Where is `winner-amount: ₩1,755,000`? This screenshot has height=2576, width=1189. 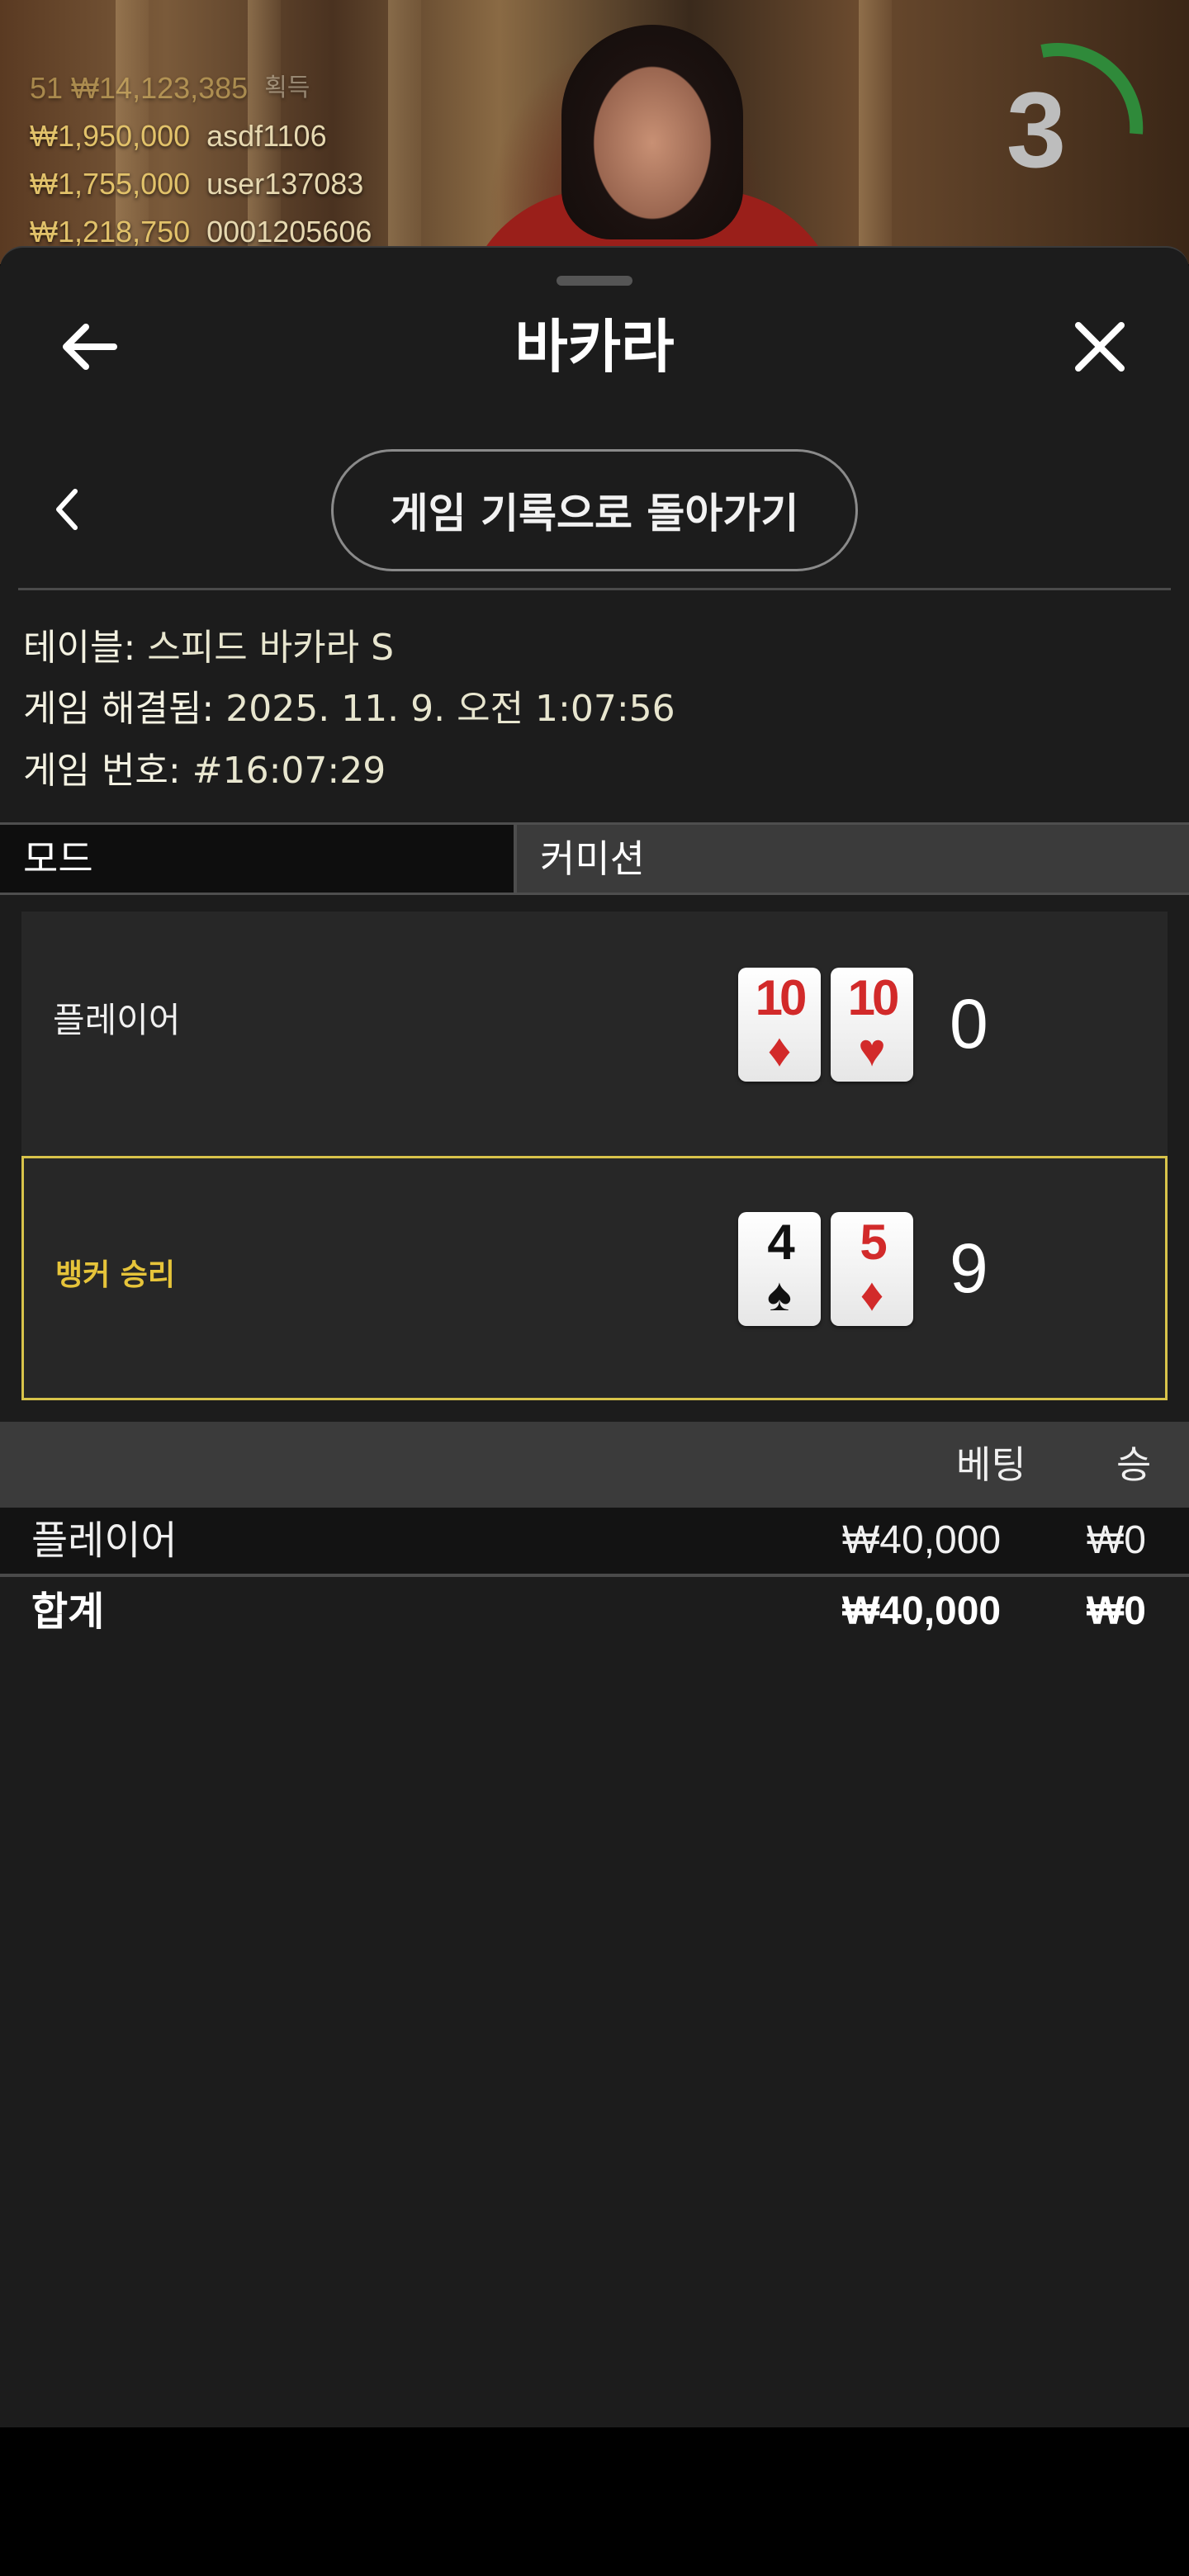 winner-amount: ₩1,755,000 is located at coordinates (110, 184).